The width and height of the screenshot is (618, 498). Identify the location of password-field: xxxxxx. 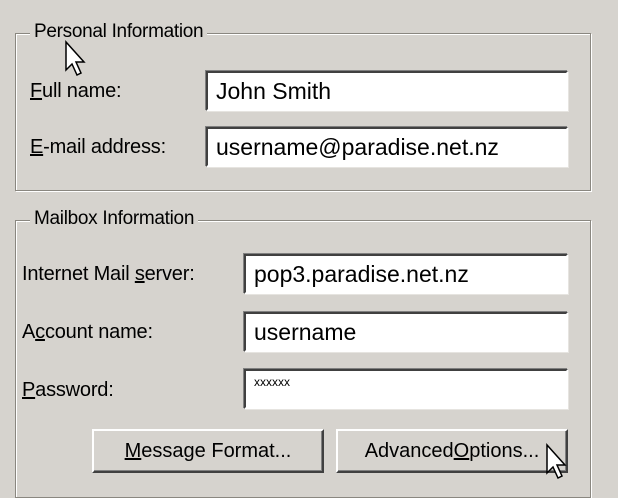
(406, 389).